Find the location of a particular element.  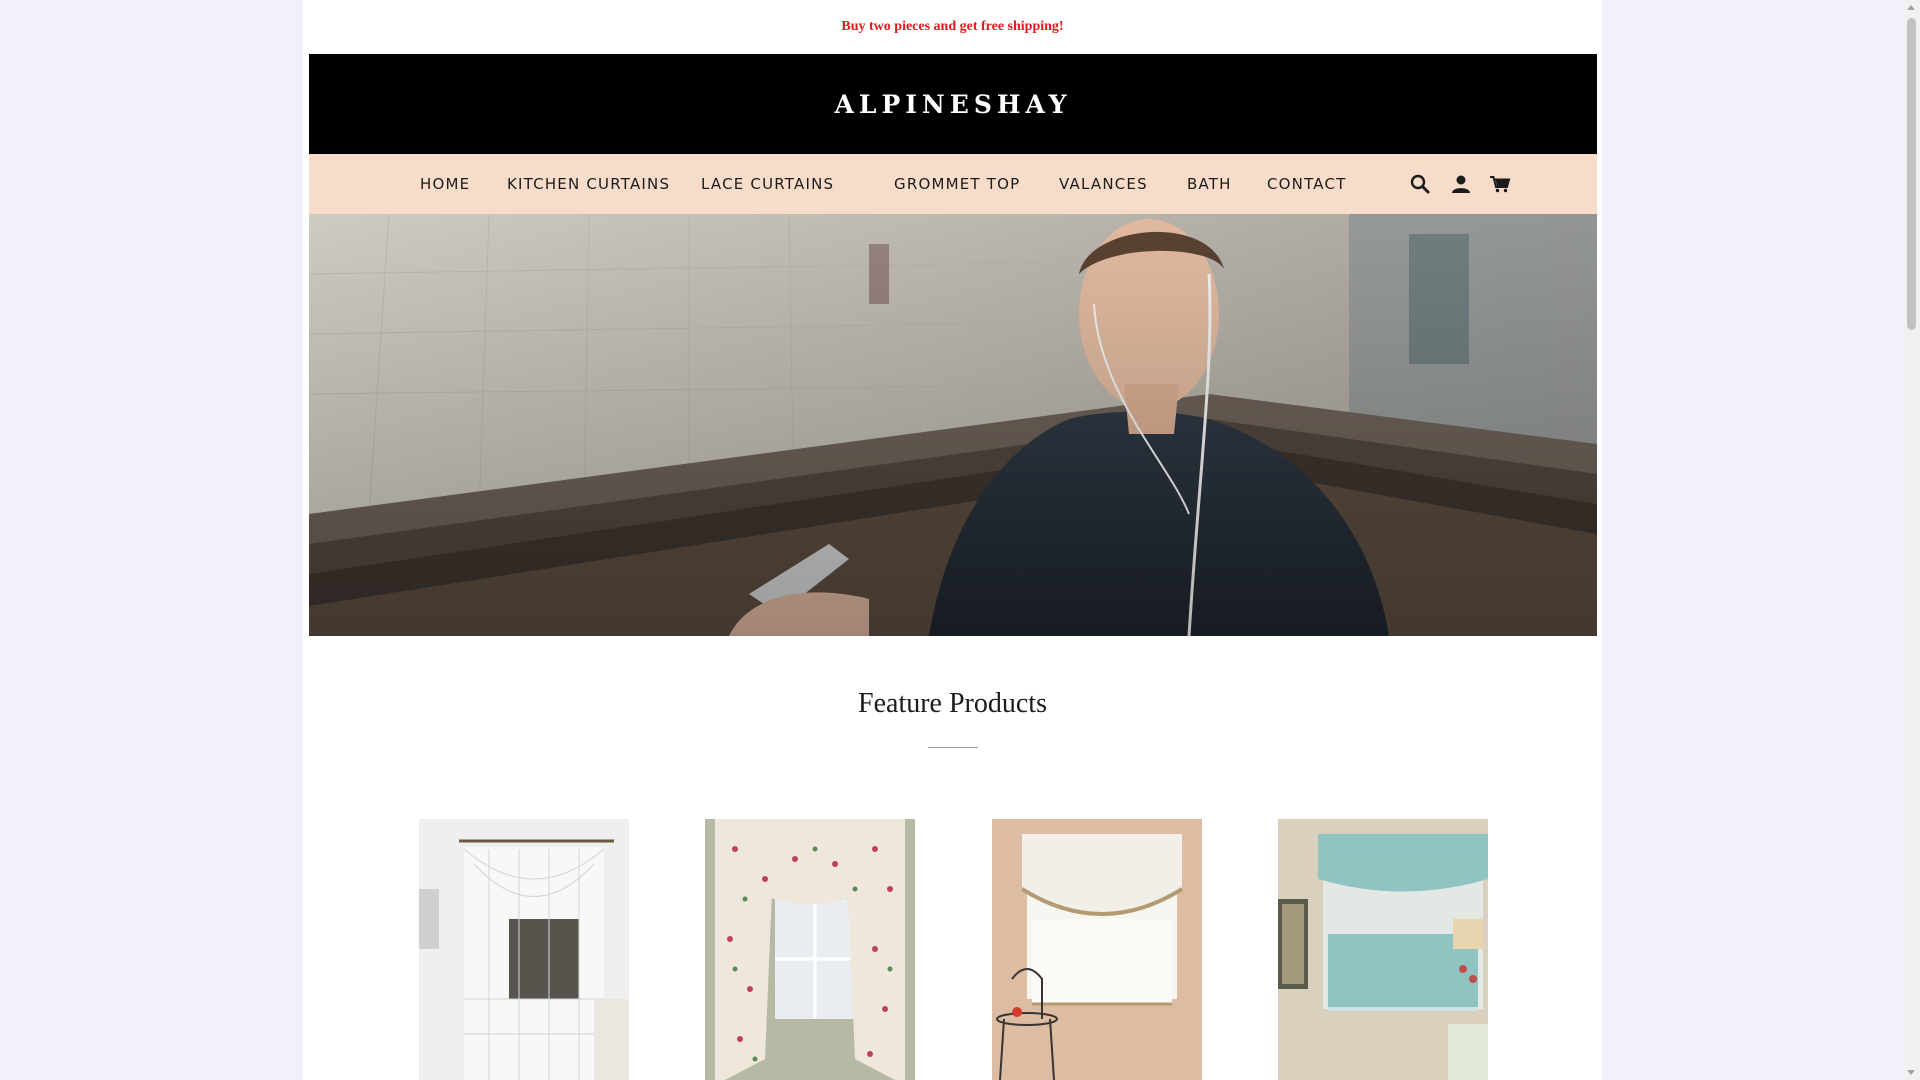

site-logo: ALPINESHAY is located at coordinates (952, 104).